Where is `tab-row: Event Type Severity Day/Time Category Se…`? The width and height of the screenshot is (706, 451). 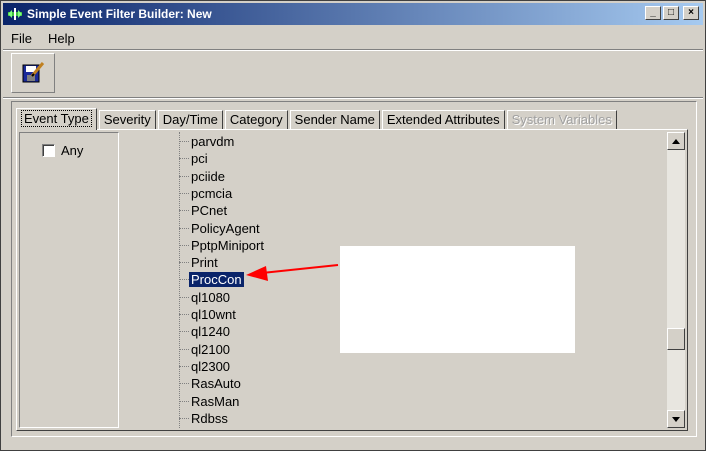
tab-row: Event Type Severity Day/Time Category Se… is located at coordinates (317, 119).